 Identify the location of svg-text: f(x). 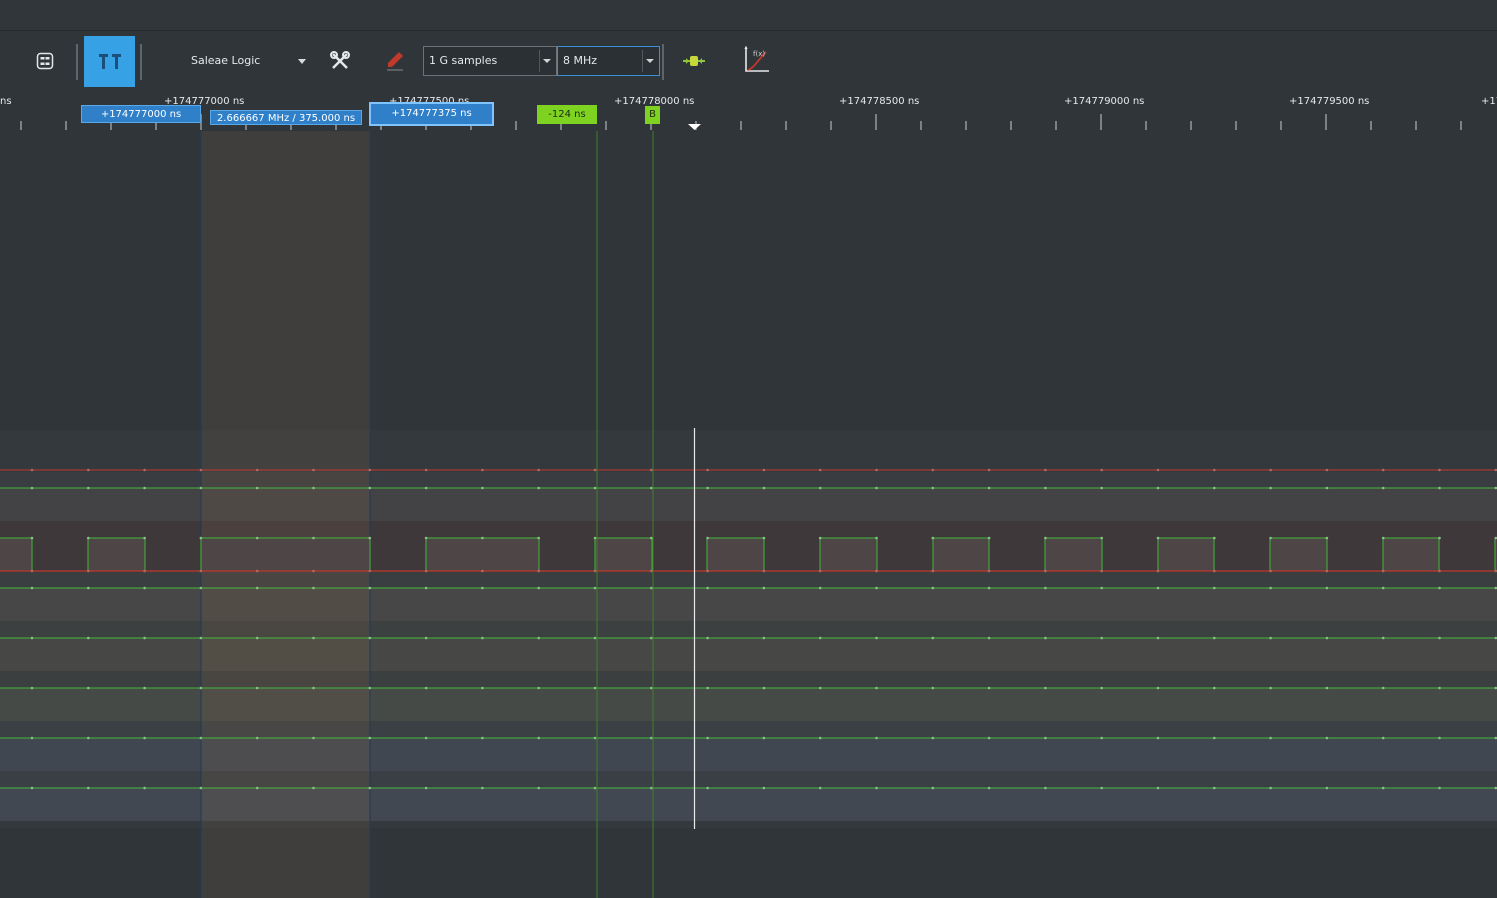
(759, 54).